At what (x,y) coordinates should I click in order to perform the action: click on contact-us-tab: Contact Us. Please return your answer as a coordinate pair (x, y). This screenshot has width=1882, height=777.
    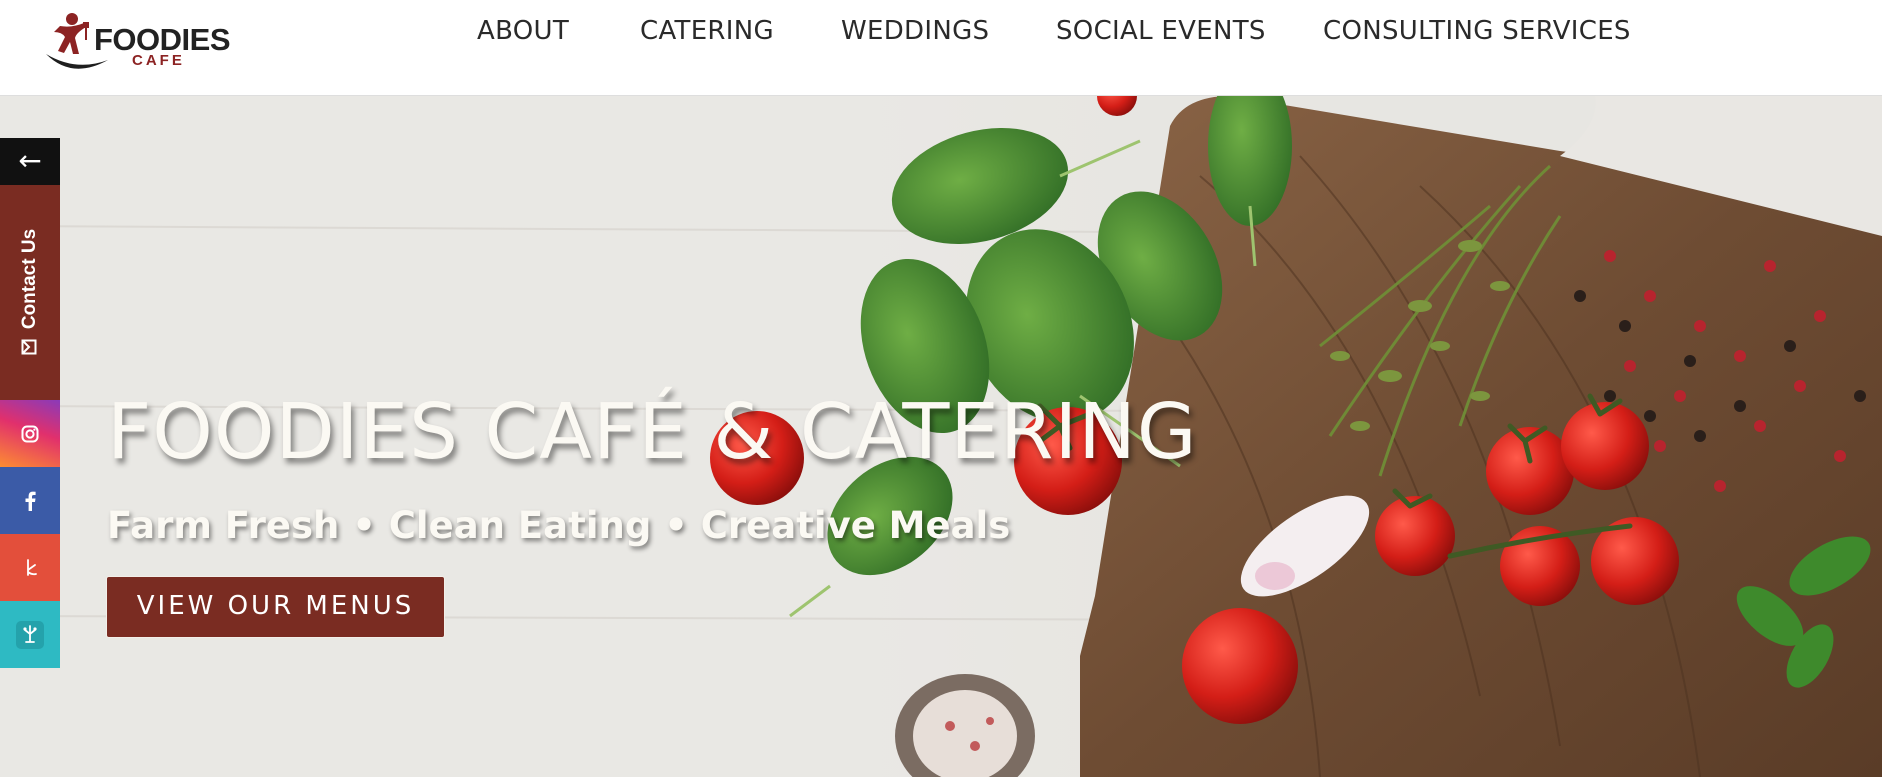
    Looking at the image, I should click on (30, 292).